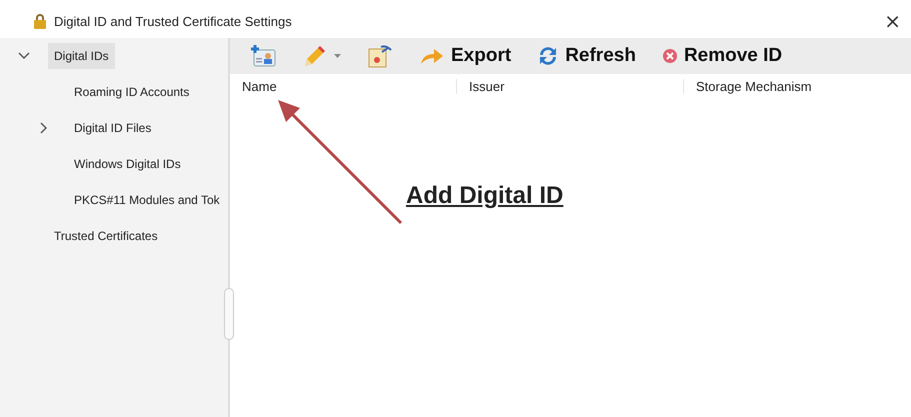 This screenshot has width=911, height=417. Describe the element at coordinates (432, 56) in the screenshot. I see `arrow-icon` at that location.